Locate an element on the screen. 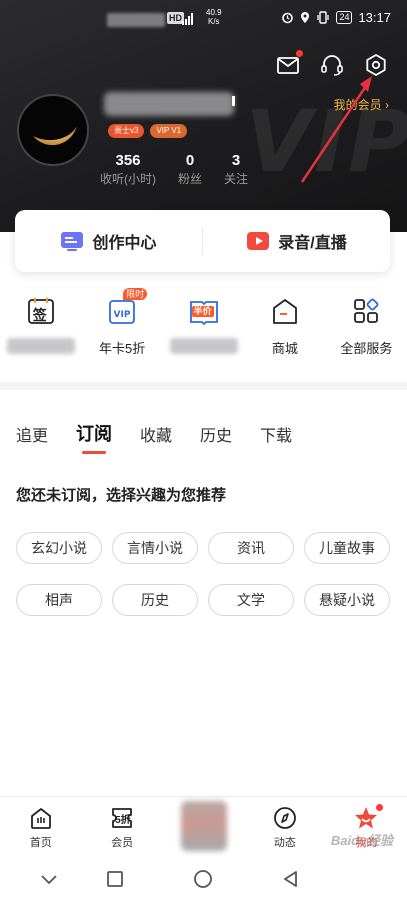 The image size is (407, 901). live-play-icon is located at coordinates (258, 241).